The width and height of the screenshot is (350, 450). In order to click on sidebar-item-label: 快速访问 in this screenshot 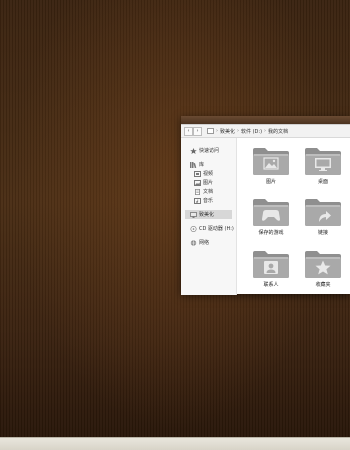, I will do `click(209, 151)`.